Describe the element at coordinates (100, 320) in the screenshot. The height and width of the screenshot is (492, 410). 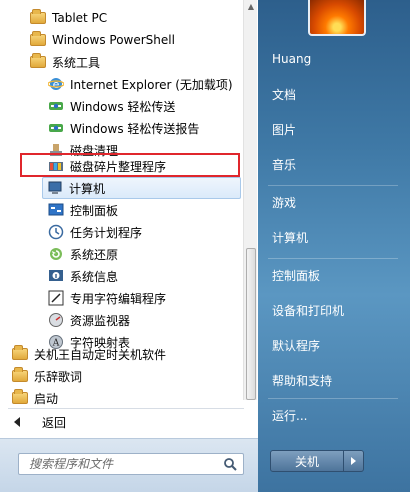
I see `program-label: 资源监视器` at that location.